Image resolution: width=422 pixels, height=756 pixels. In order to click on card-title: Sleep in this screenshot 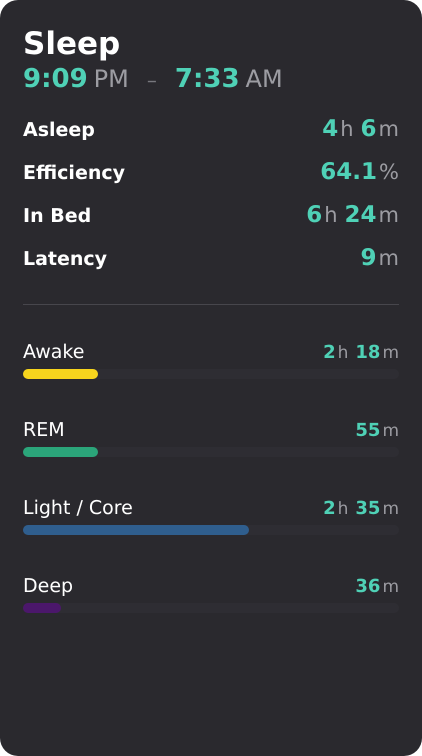, I will do `click(72, 44)`.